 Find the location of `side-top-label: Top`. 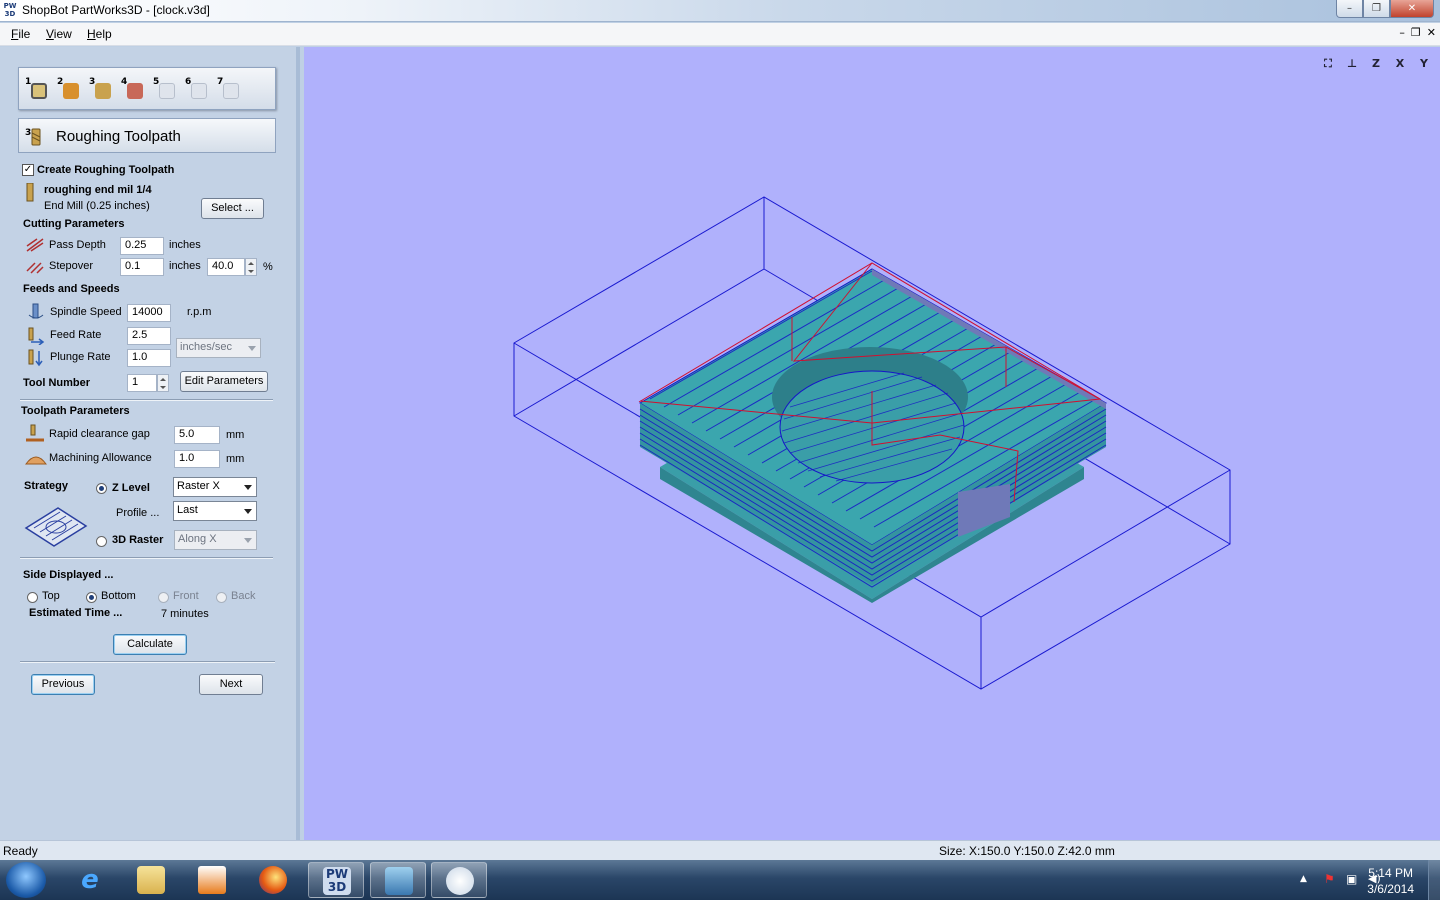

side-top-label: Top is located at coordinates (51, 596).